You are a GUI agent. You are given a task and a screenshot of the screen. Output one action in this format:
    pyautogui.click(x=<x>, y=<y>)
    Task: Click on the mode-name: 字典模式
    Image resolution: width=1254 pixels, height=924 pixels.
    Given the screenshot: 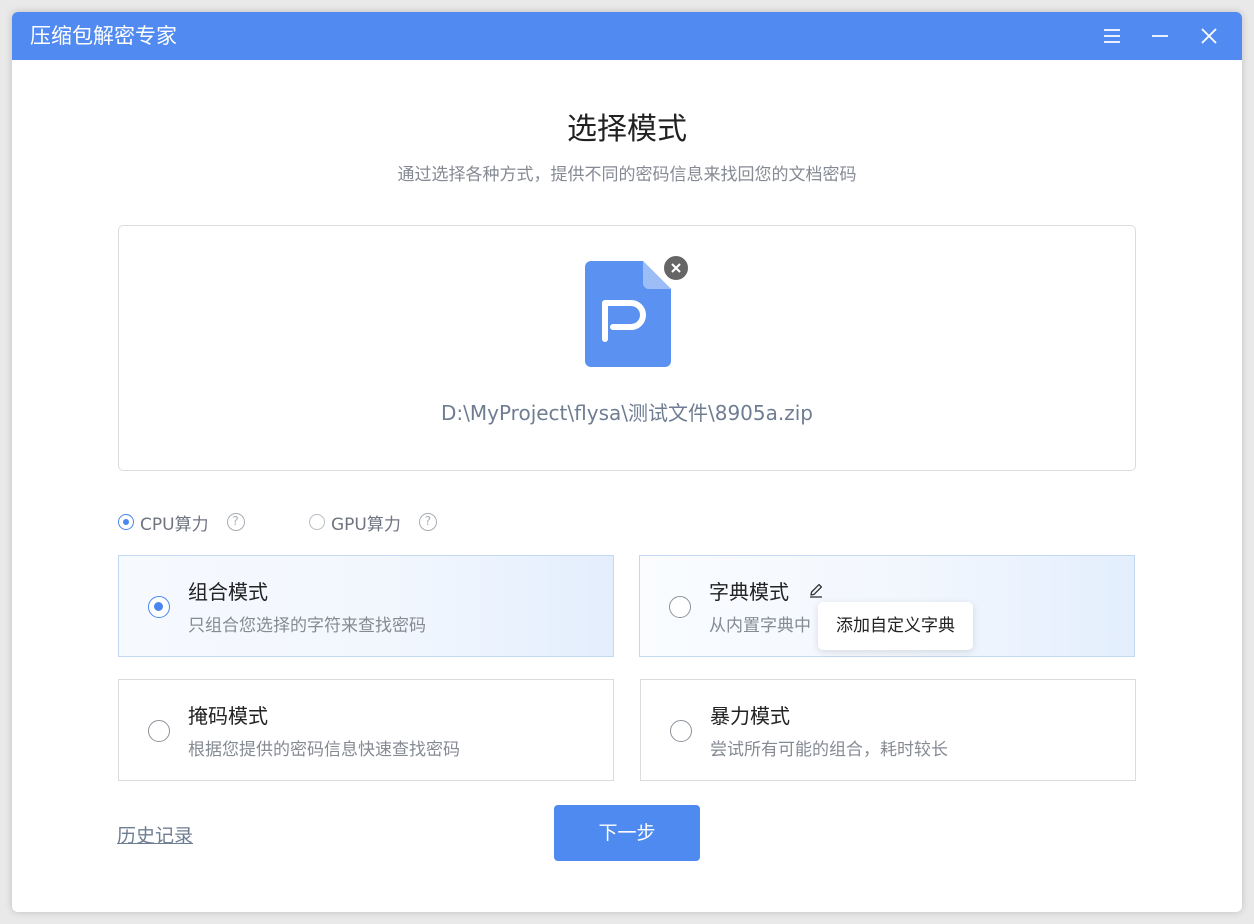 What is the action you would take?
    pyautogui.click(x=749, y=592)
    